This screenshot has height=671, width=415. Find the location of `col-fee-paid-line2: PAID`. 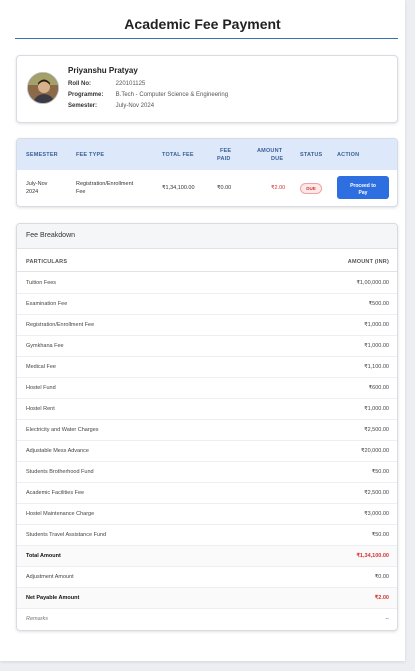

col-fee-paid-line2: PAID is located at coordinates (224, 159).